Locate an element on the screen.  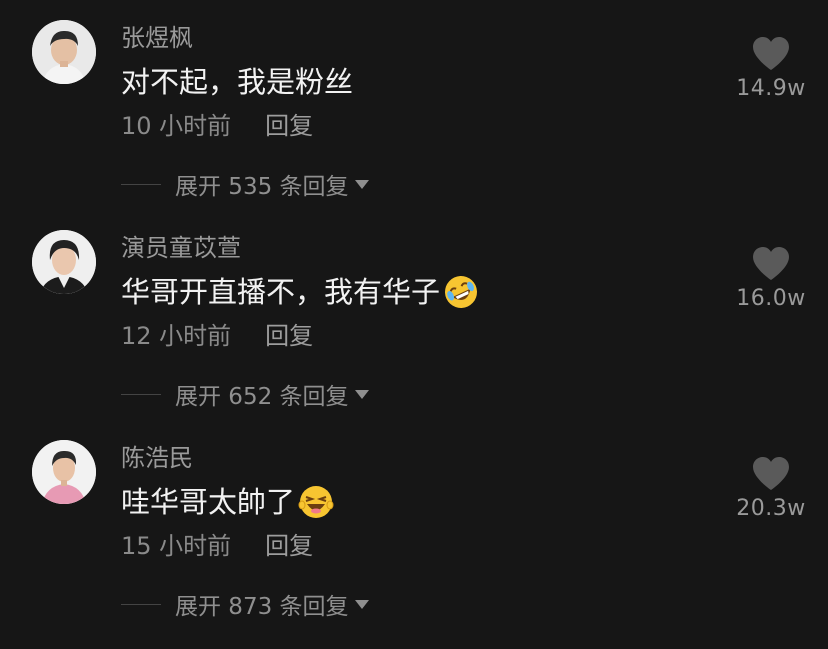
username: 陈浩民 is located at coordinates (157, 458).